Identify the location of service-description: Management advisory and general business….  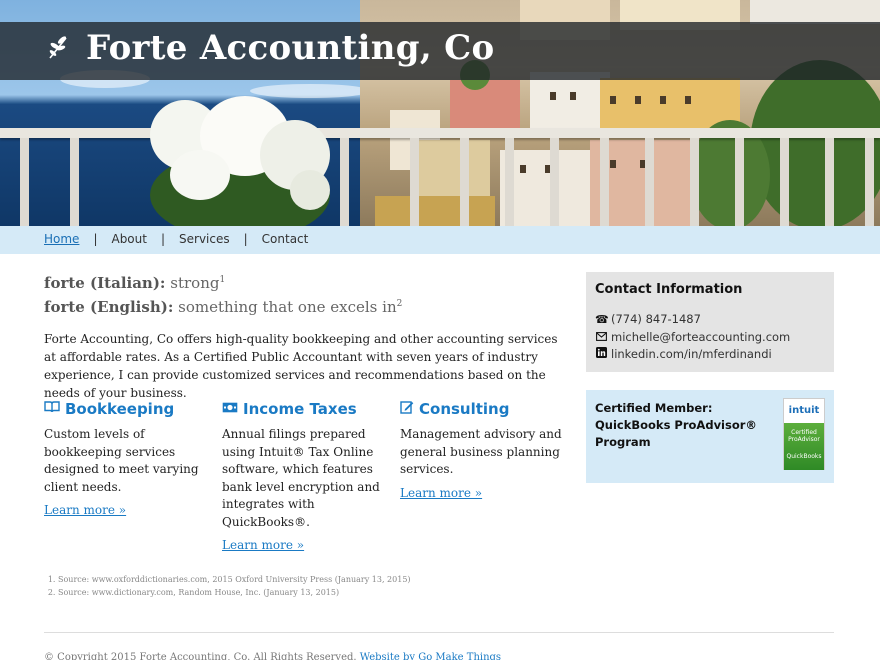
(481, 451).